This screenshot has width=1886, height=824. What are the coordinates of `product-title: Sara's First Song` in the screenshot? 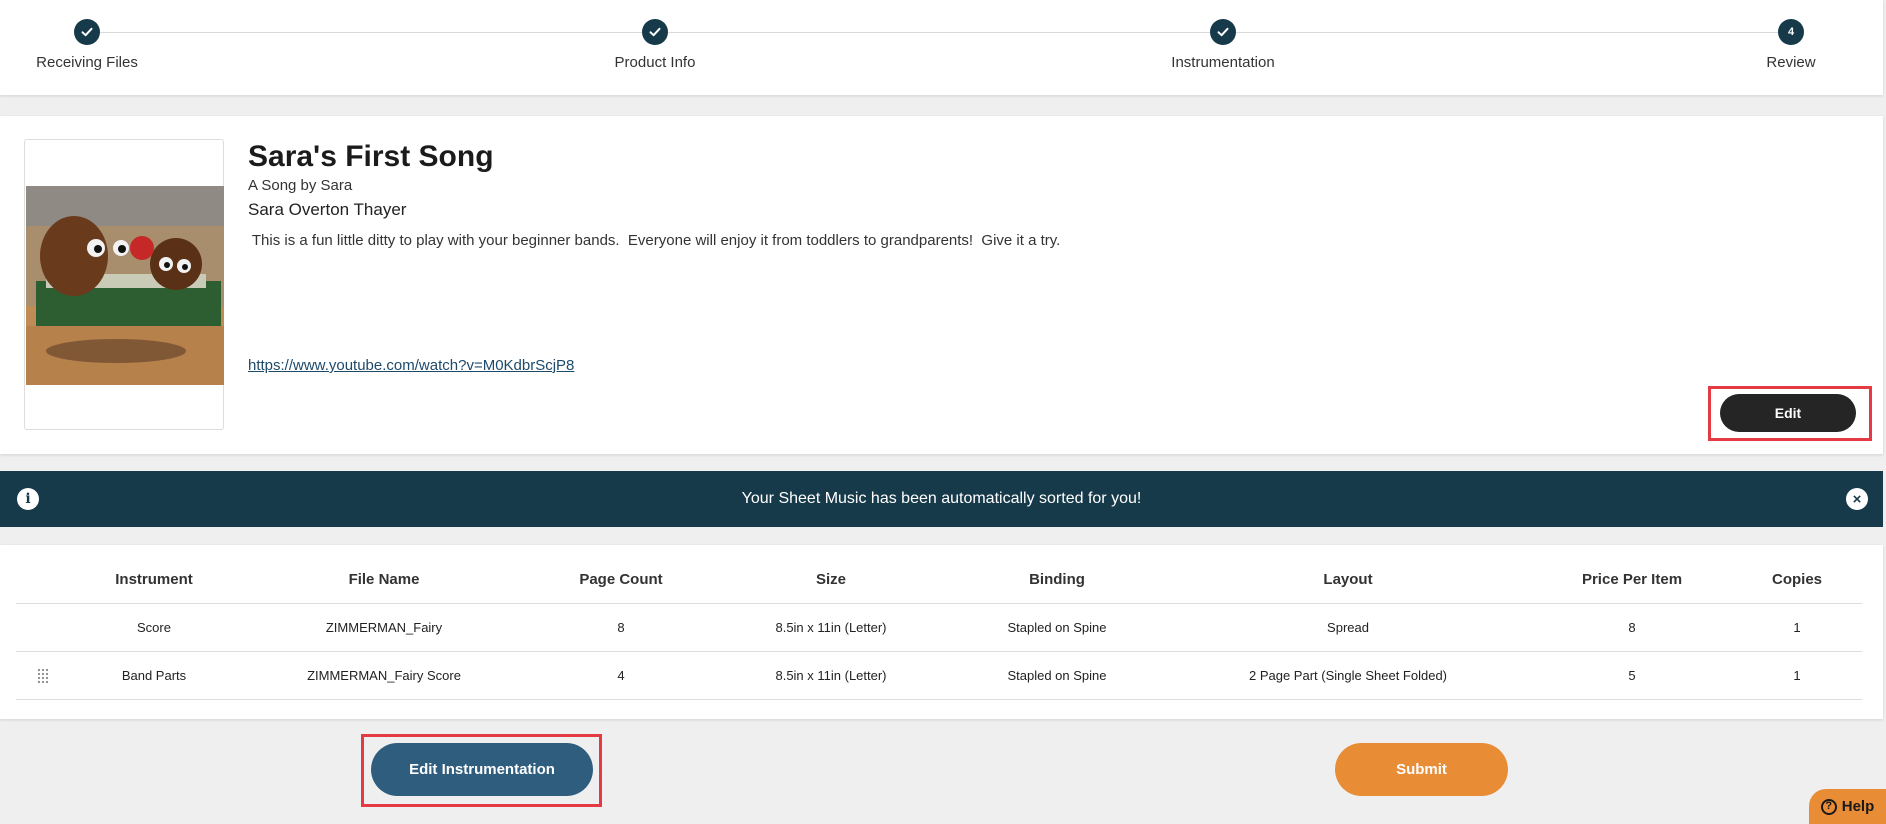 It's located at (371, 156).